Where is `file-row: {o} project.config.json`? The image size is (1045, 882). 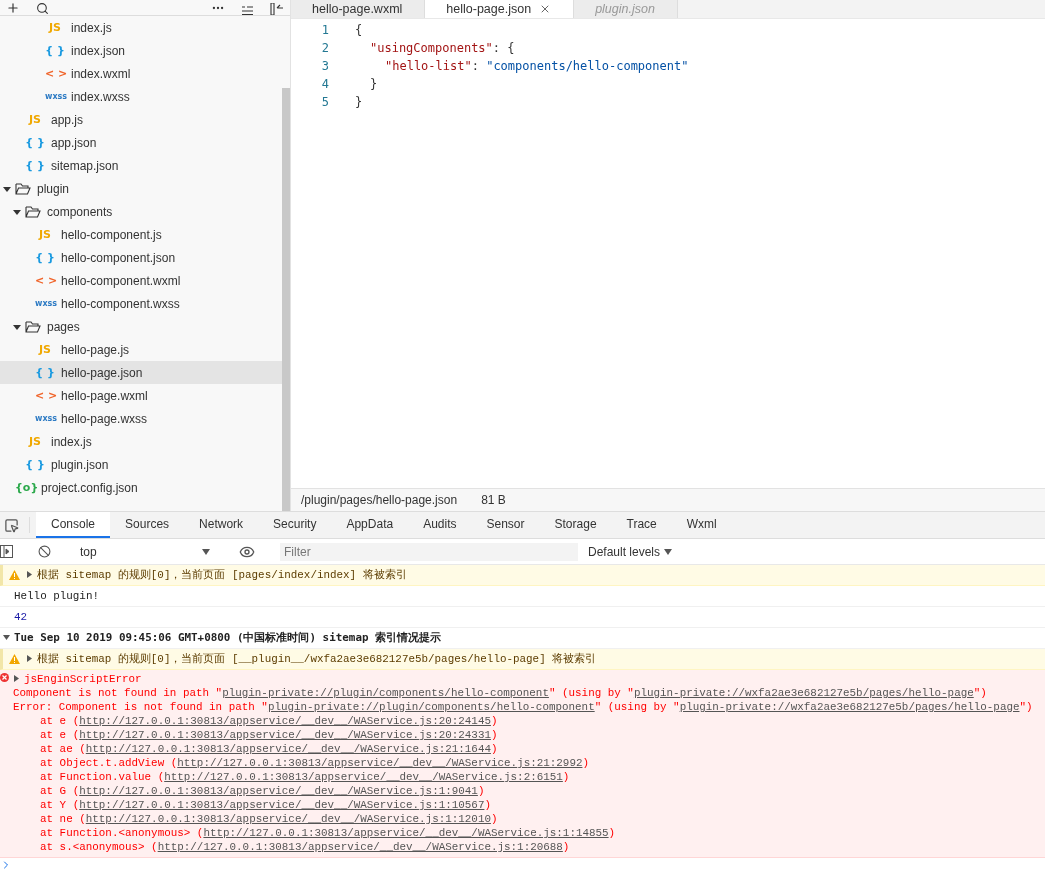
file-row: {o} project.config.json is located at coordinates (141, 487).